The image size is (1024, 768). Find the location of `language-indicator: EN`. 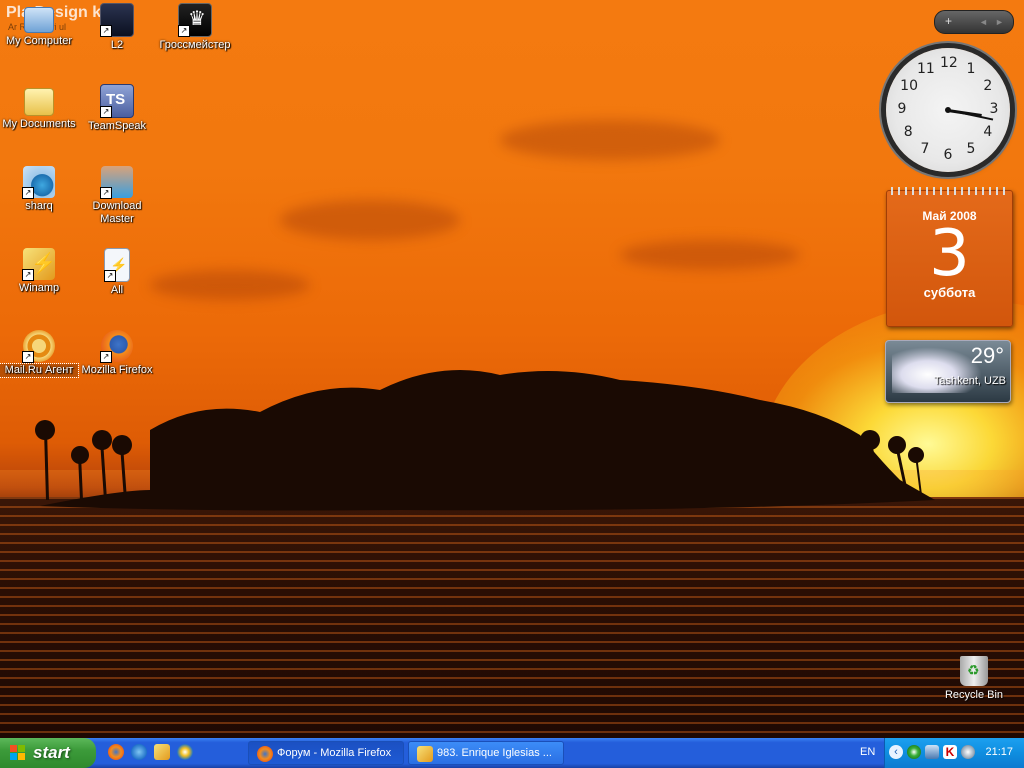

language-indicator: EN is located at coordinates (867, 752).